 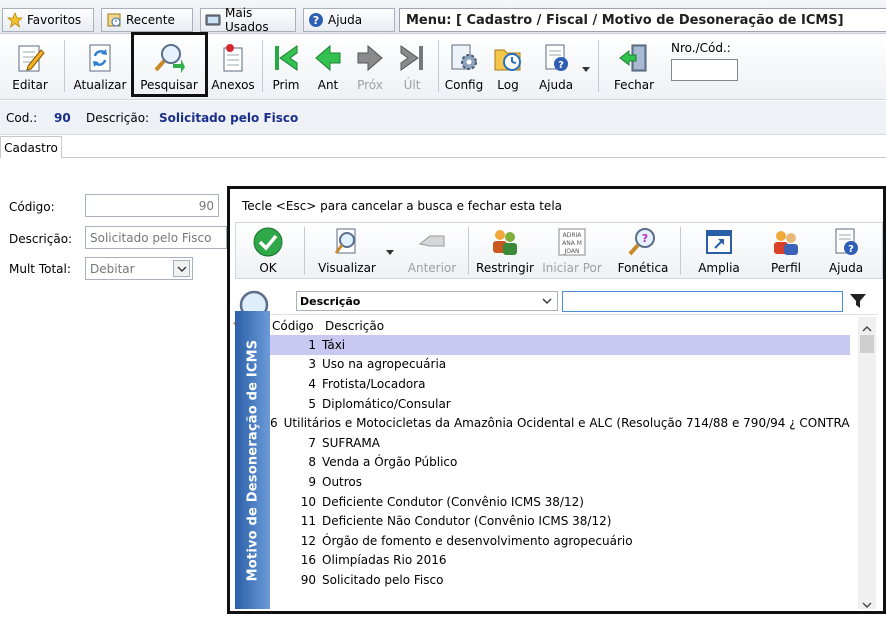 What do you see at coordinates (100, 85) in the screenshot?
I see `atualizar-label: Atualizar` at bounding box center [100, 85].